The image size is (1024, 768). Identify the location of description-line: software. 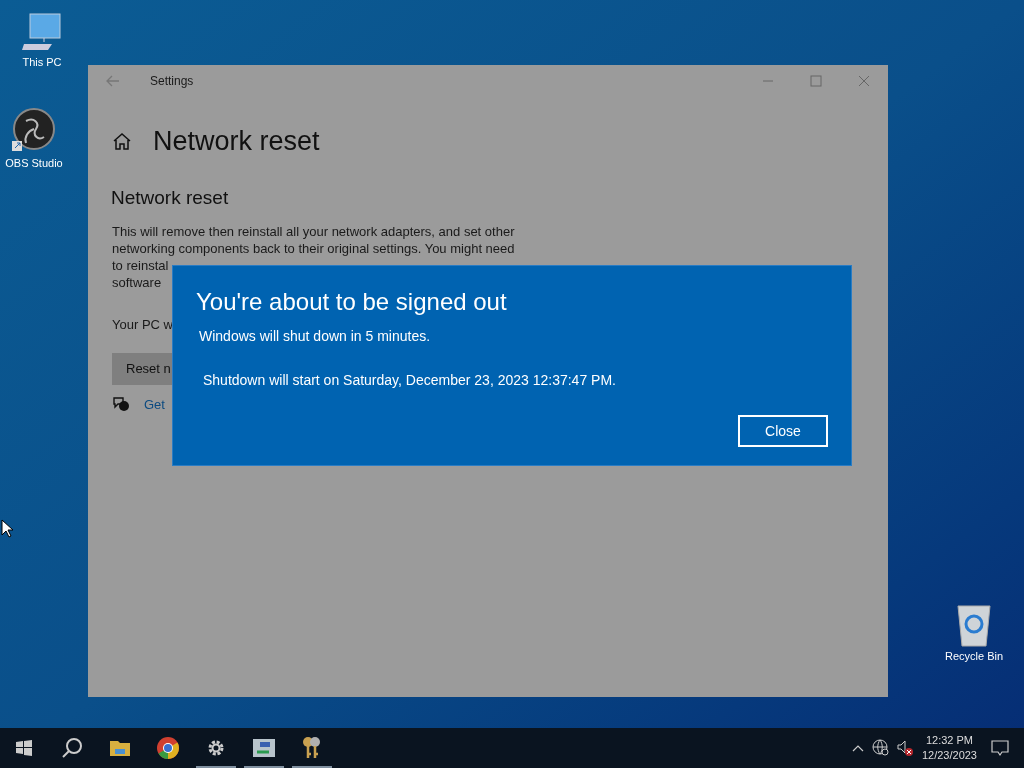
(137, 282).